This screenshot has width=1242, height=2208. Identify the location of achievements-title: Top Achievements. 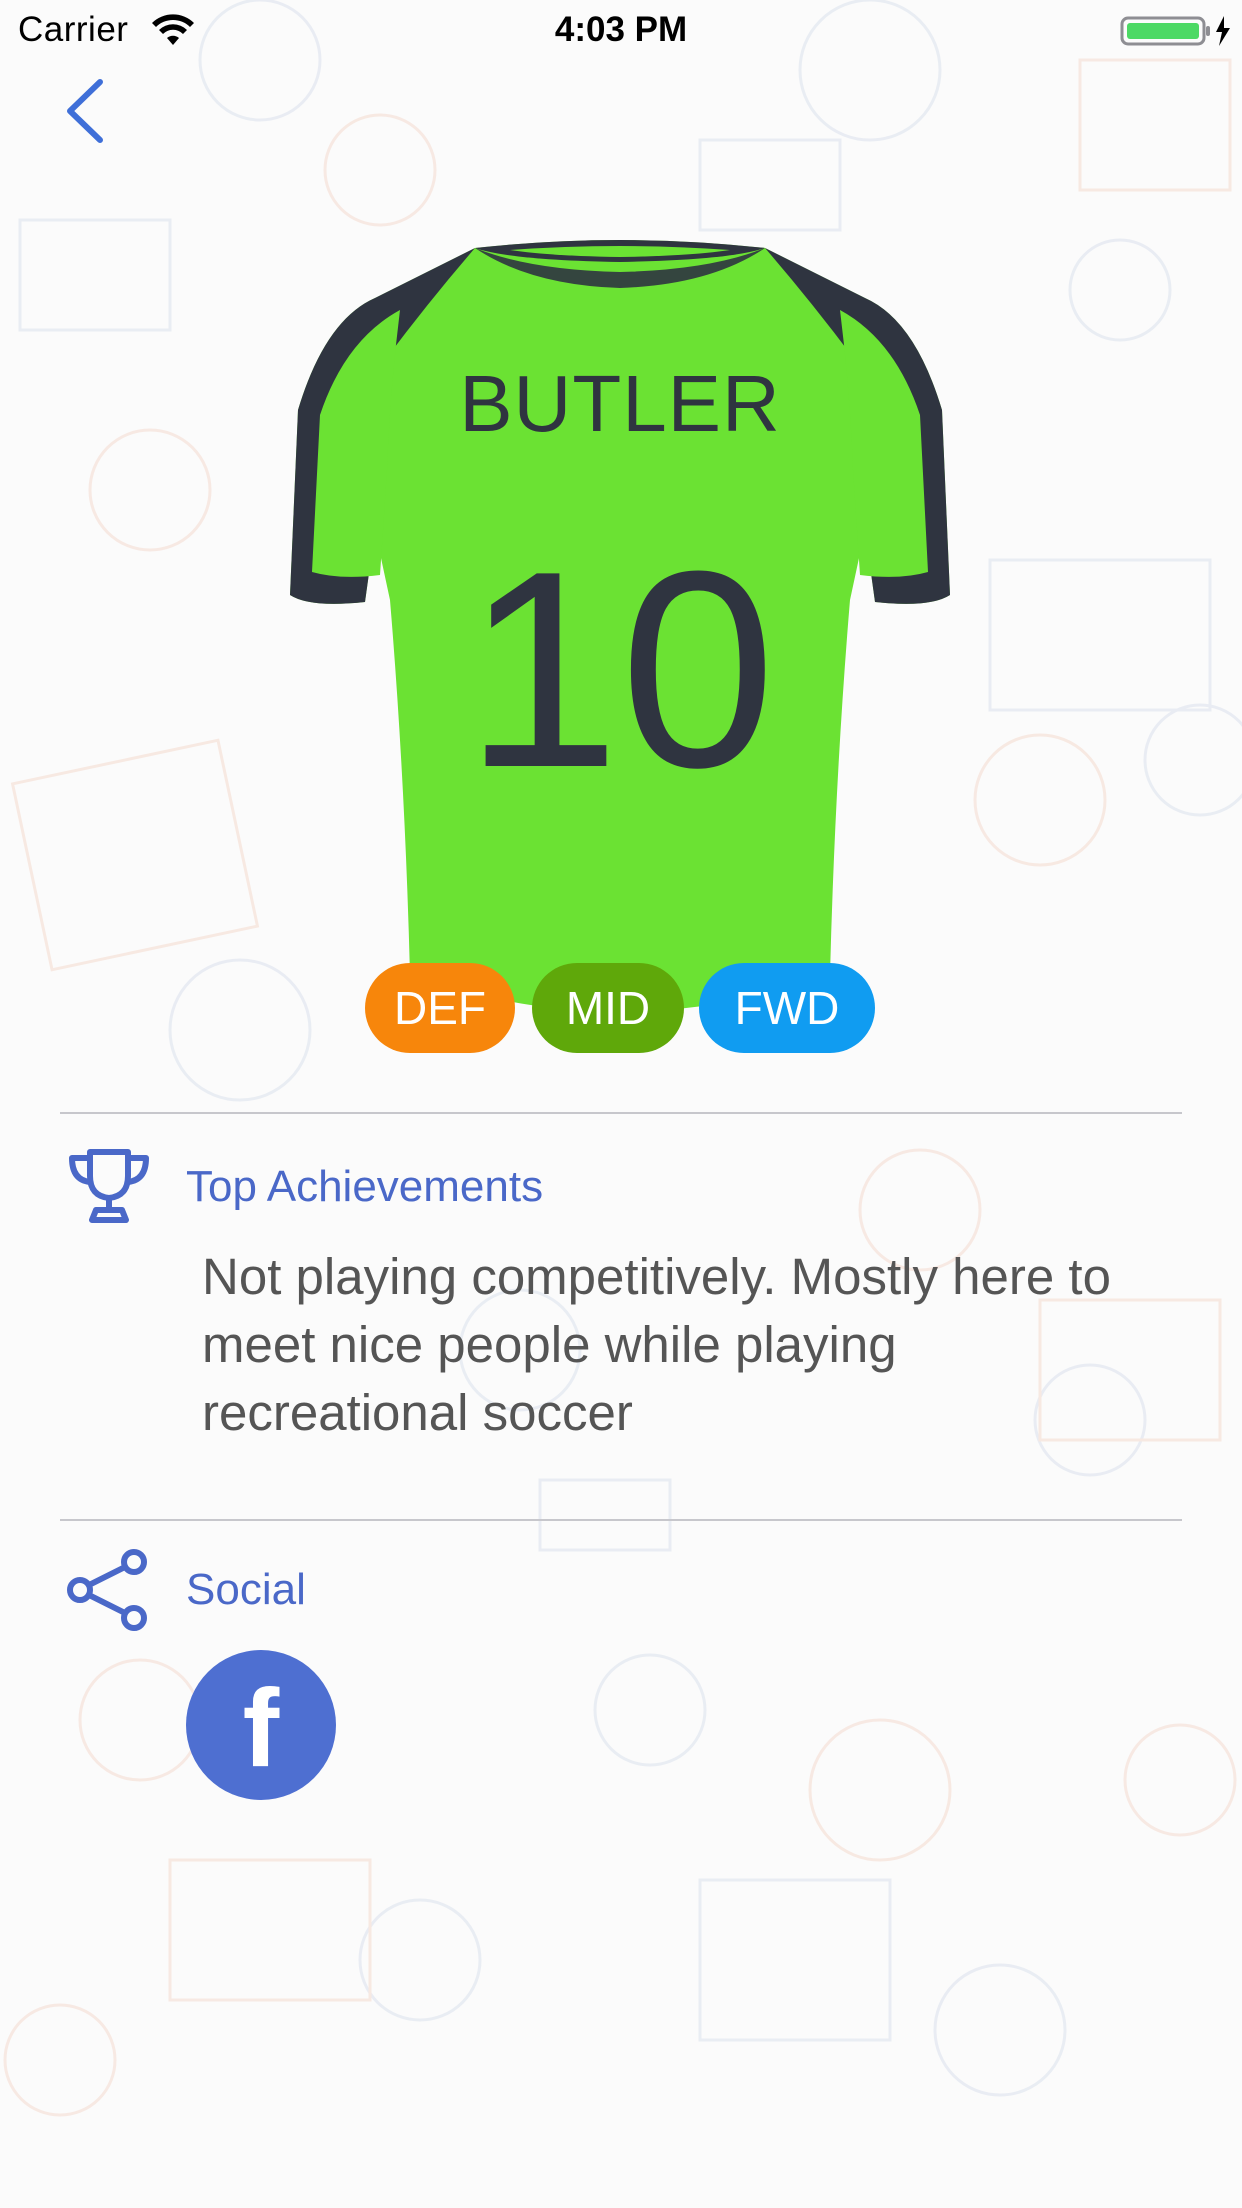
(365, 1186).